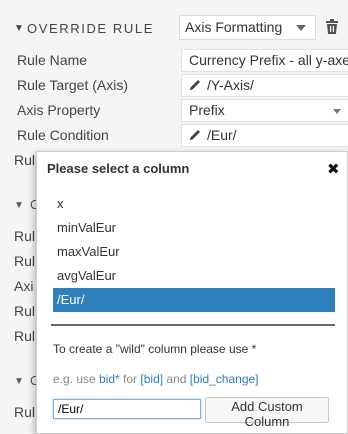  Describe the element at coordinates (194, 228) in the screenshot. I see `column-option: minValEur` at that location.